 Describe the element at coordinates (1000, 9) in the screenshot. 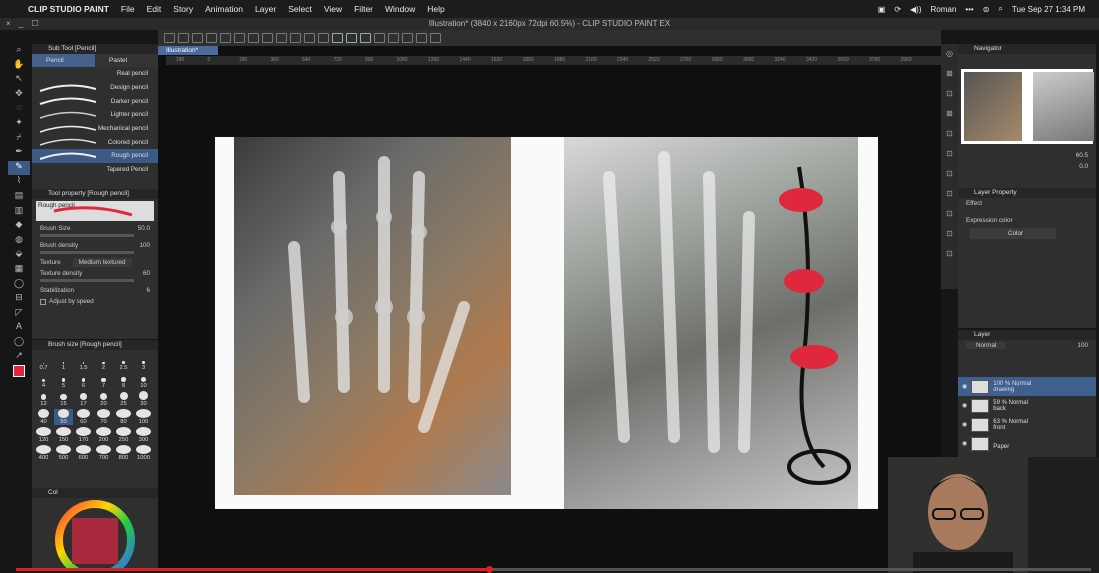

I see `search-icon: ⌕` at that location.